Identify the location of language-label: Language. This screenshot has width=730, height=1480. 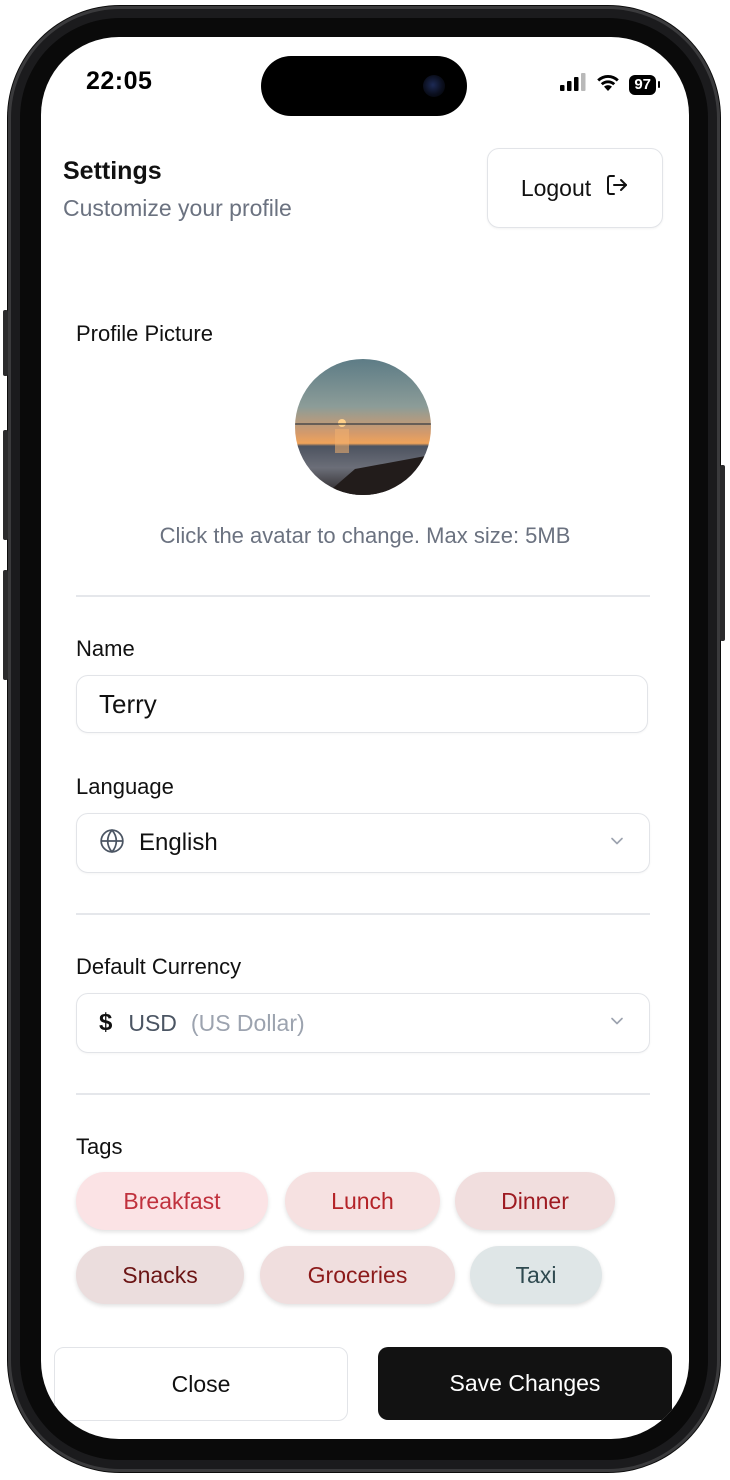
(125, 786).